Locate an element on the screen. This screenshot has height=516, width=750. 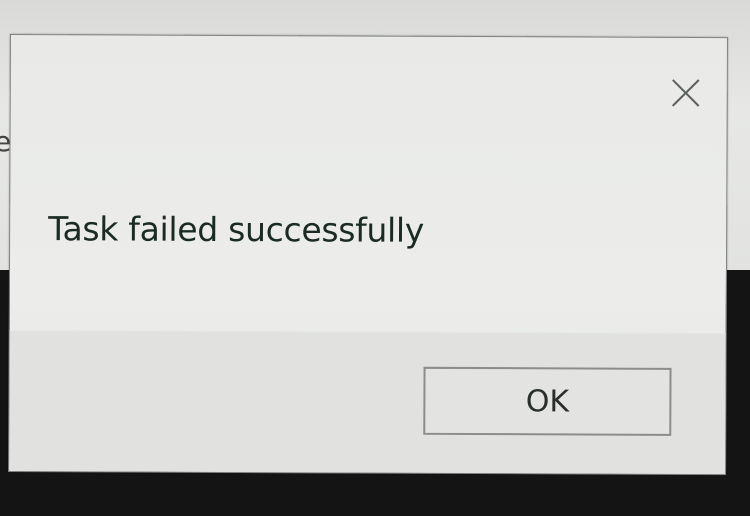
close-icon is located at coordinates (685, 93).